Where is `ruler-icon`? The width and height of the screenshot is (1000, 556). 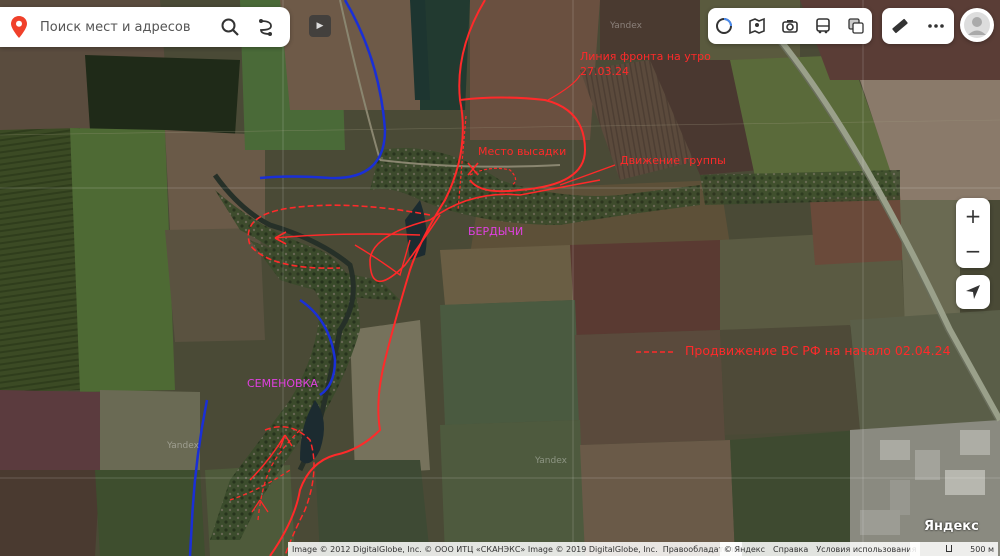 ruler-icon is located at coordinates (900, 26).